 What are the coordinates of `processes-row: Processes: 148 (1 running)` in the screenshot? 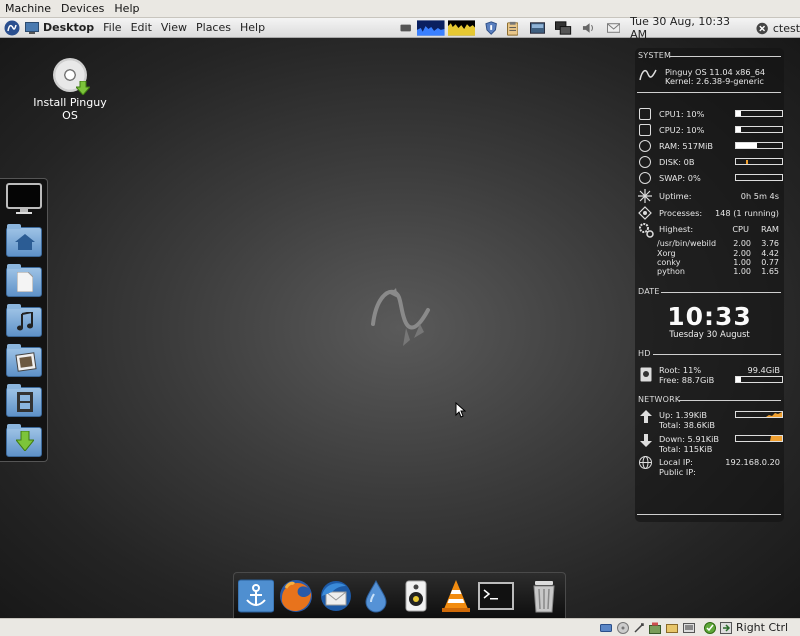 It's located at (710, 213).